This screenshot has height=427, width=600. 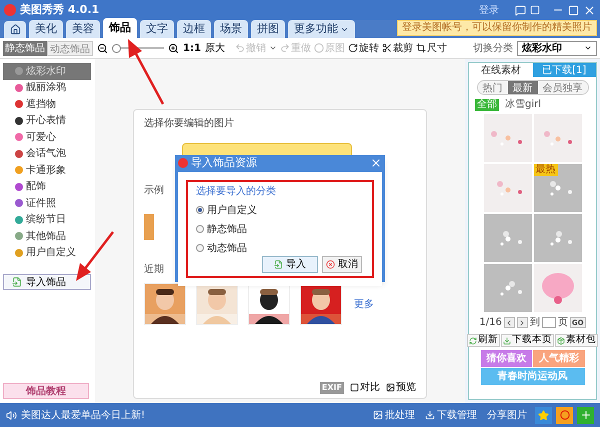 What do you see at coordinates (546, 170) in the screenshot?
I see `hot-badge: 最热` at bounding box center [546, 170].